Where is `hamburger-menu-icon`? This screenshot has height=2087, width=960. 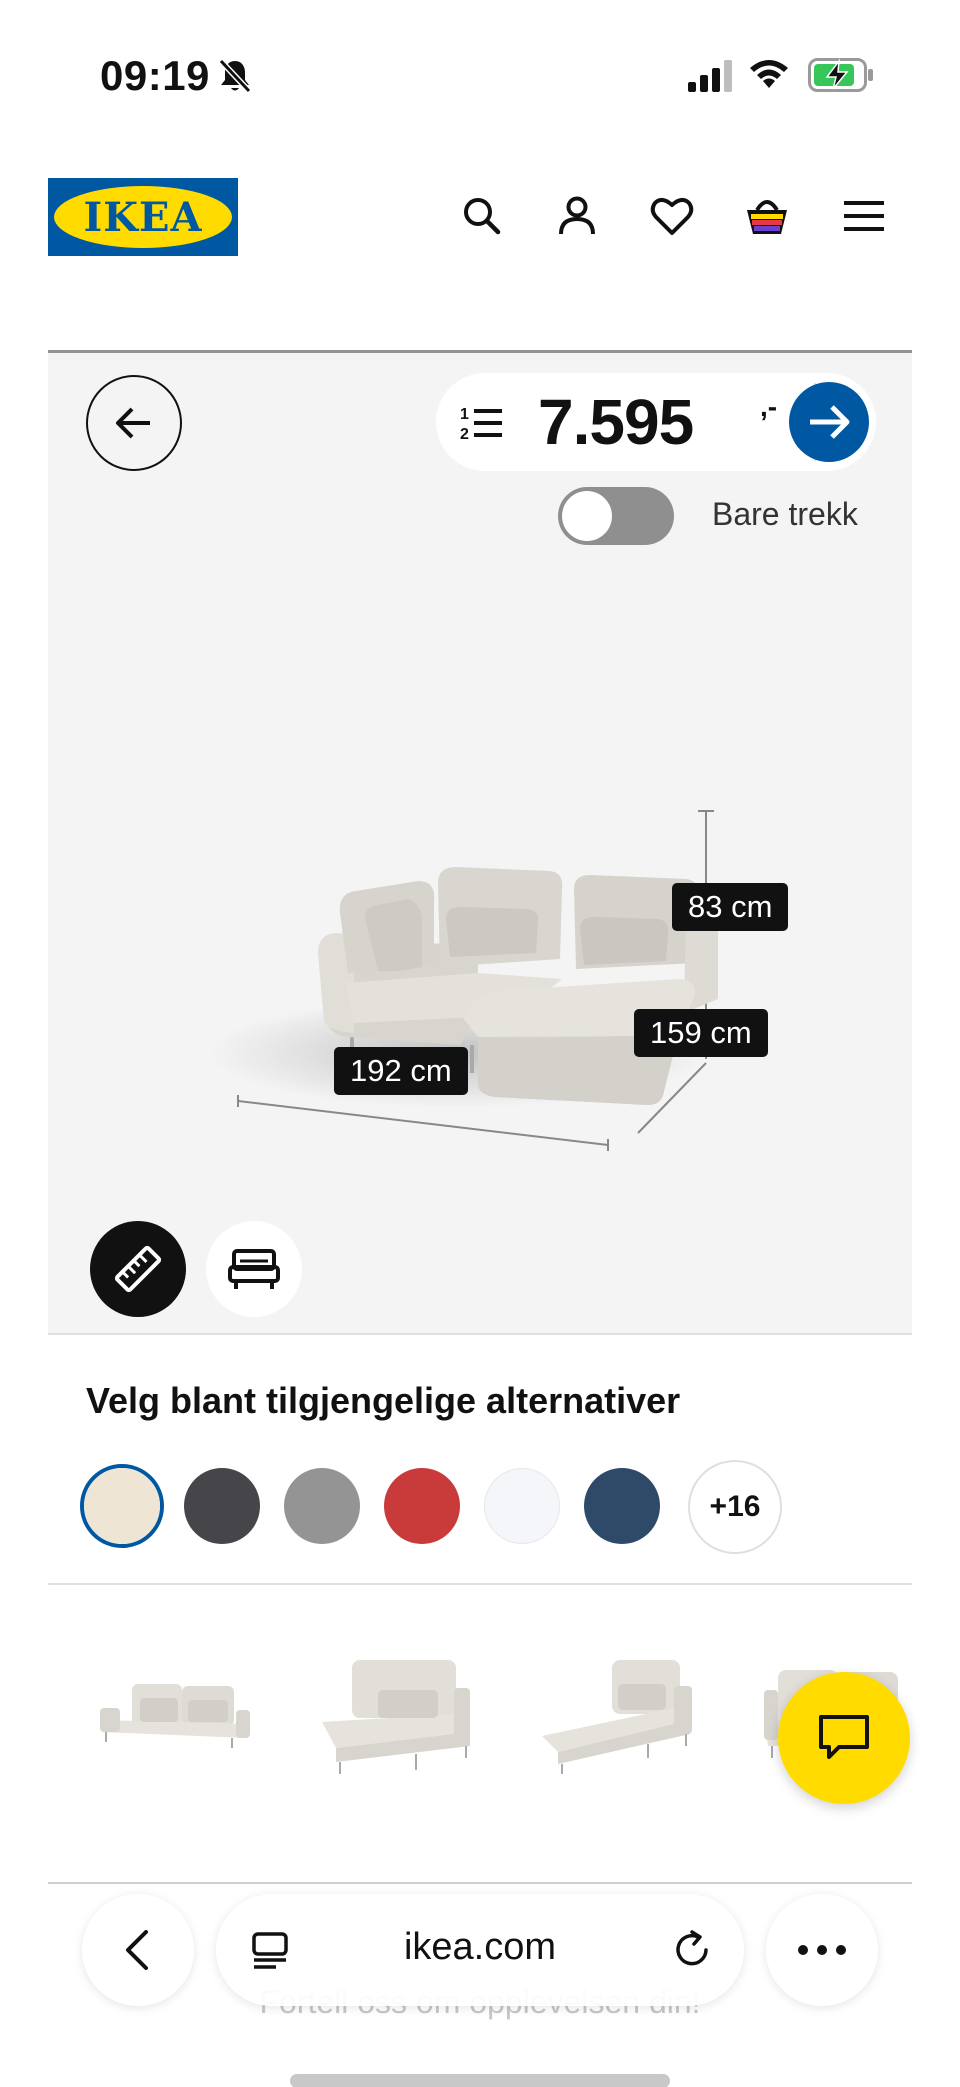 hamburger-menu-icon is located at coordinates (864, 216).